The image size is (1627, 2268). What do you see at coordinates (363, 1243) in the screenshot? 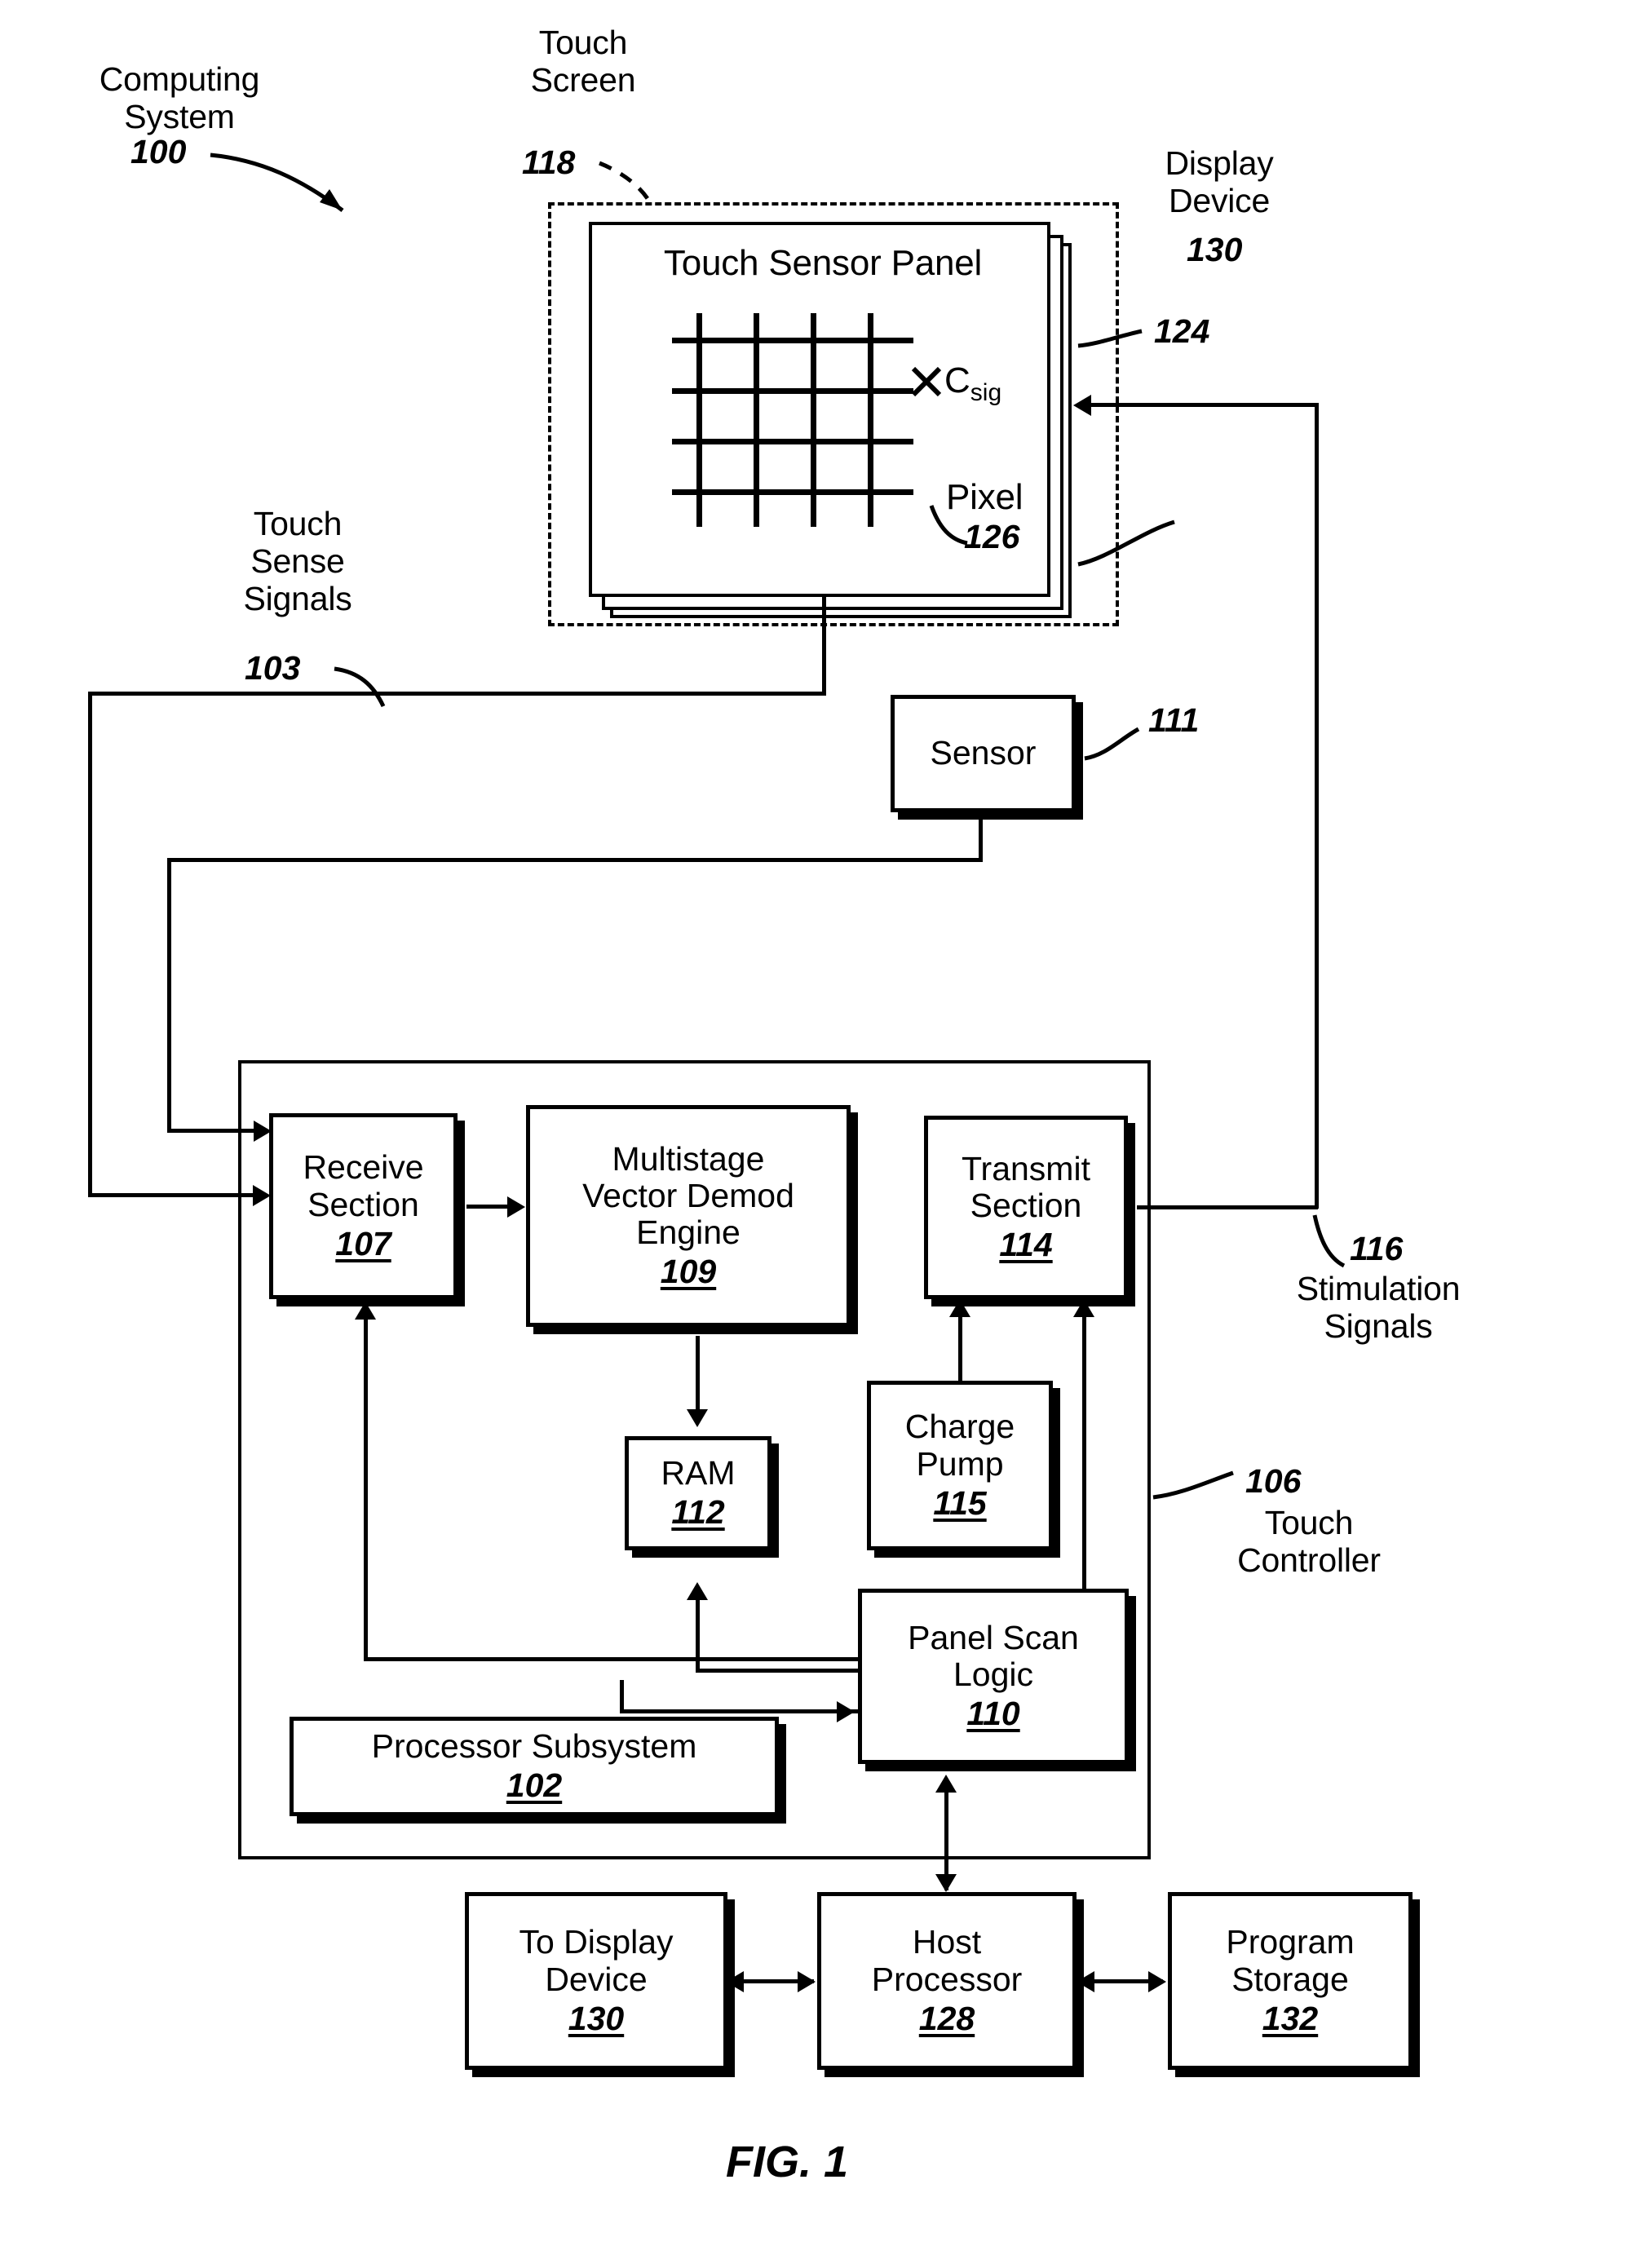
I see `receive-section-ref: 107` at bounding box center [363, 1243].